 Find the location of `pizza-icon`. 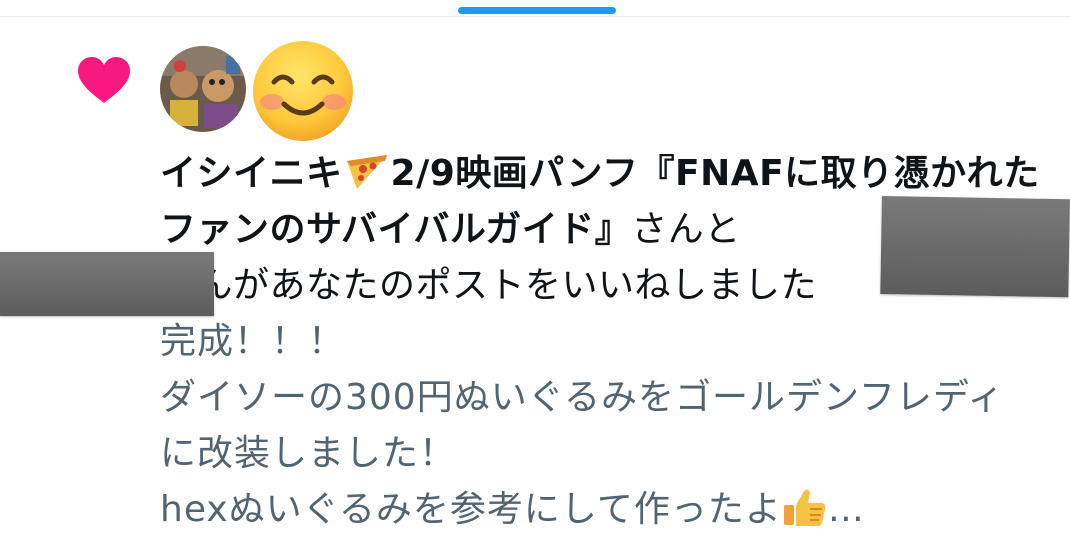

pizza-icon is located at coordinates (366, 172).